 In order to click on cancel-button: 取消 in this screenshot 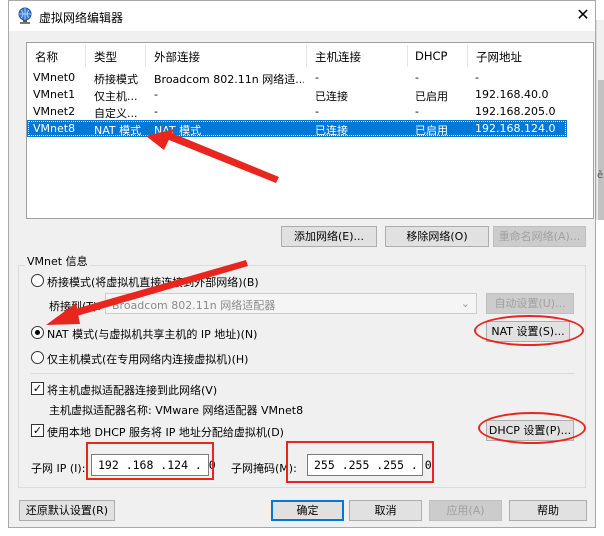, I will do `click(385, 510)`.